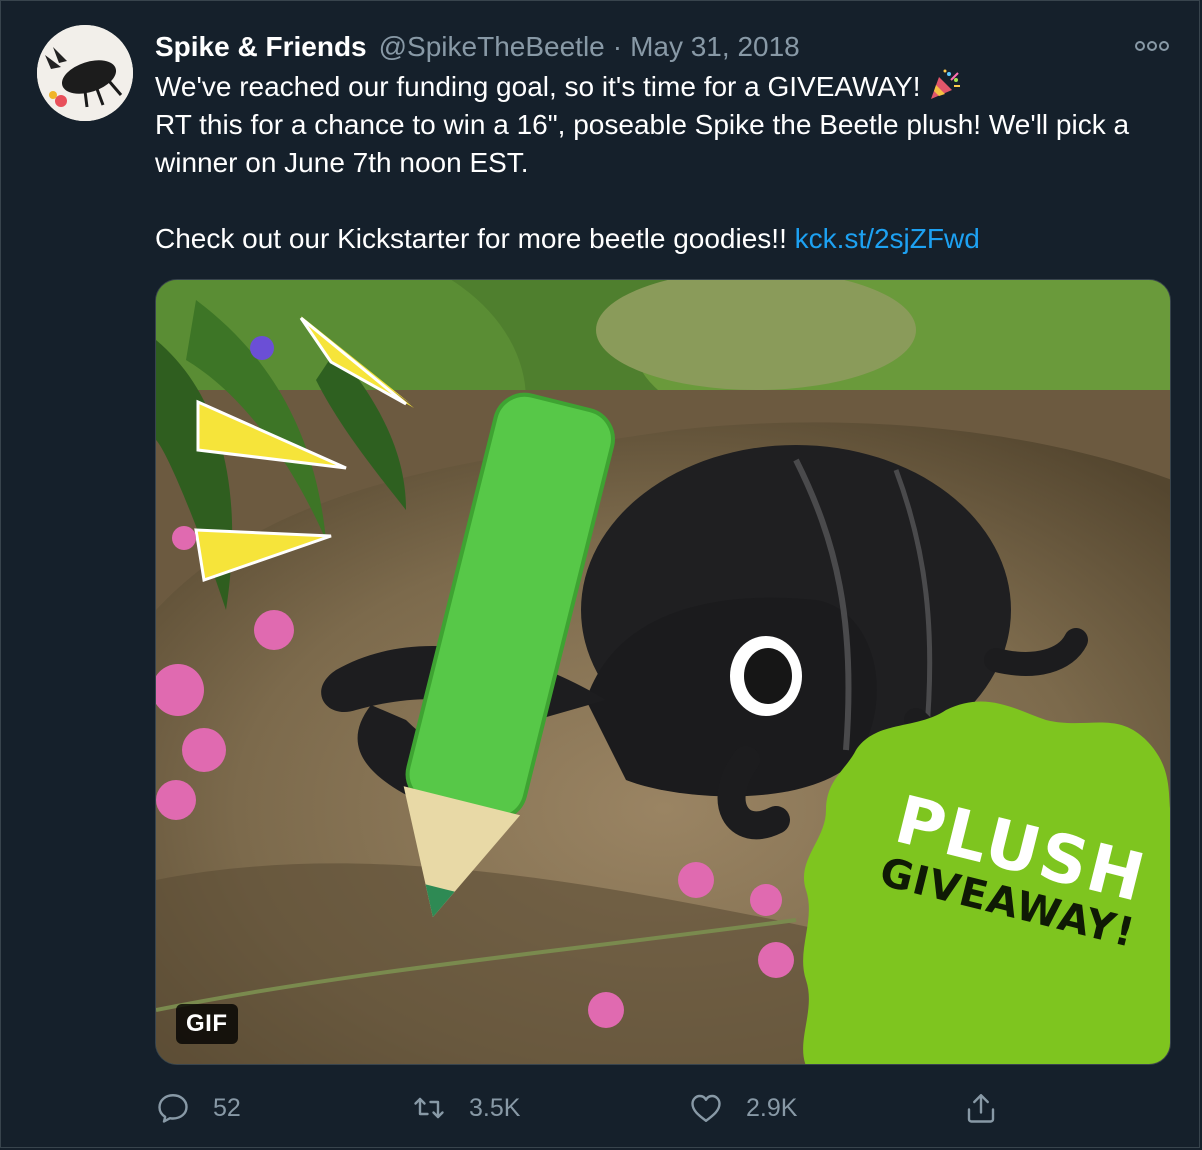 This screenshot has width=1202, height=1150. What do you see at coordinates (227, 1107) in the screenshot?
I see `reply-count: 52` at bounding box center [227, 1107].